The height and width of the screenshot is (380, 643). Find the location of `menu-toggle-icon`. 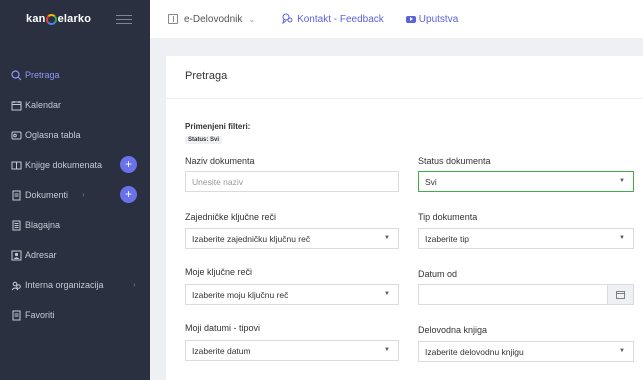

menu-toggle-icon is located at coordinates (124, 19).